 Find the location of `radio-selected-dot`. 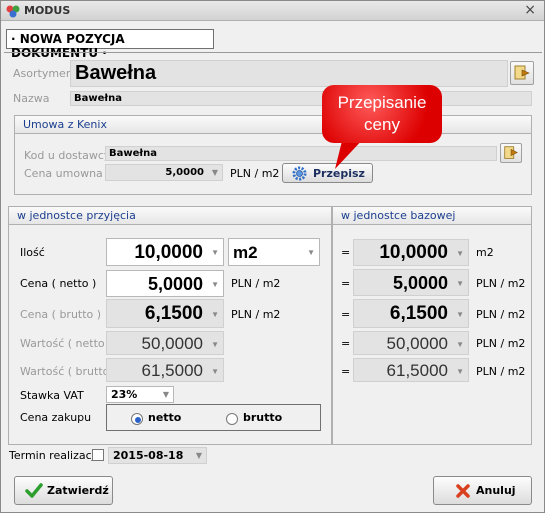

radio-selected-dot is located at coordinates (138, 420).